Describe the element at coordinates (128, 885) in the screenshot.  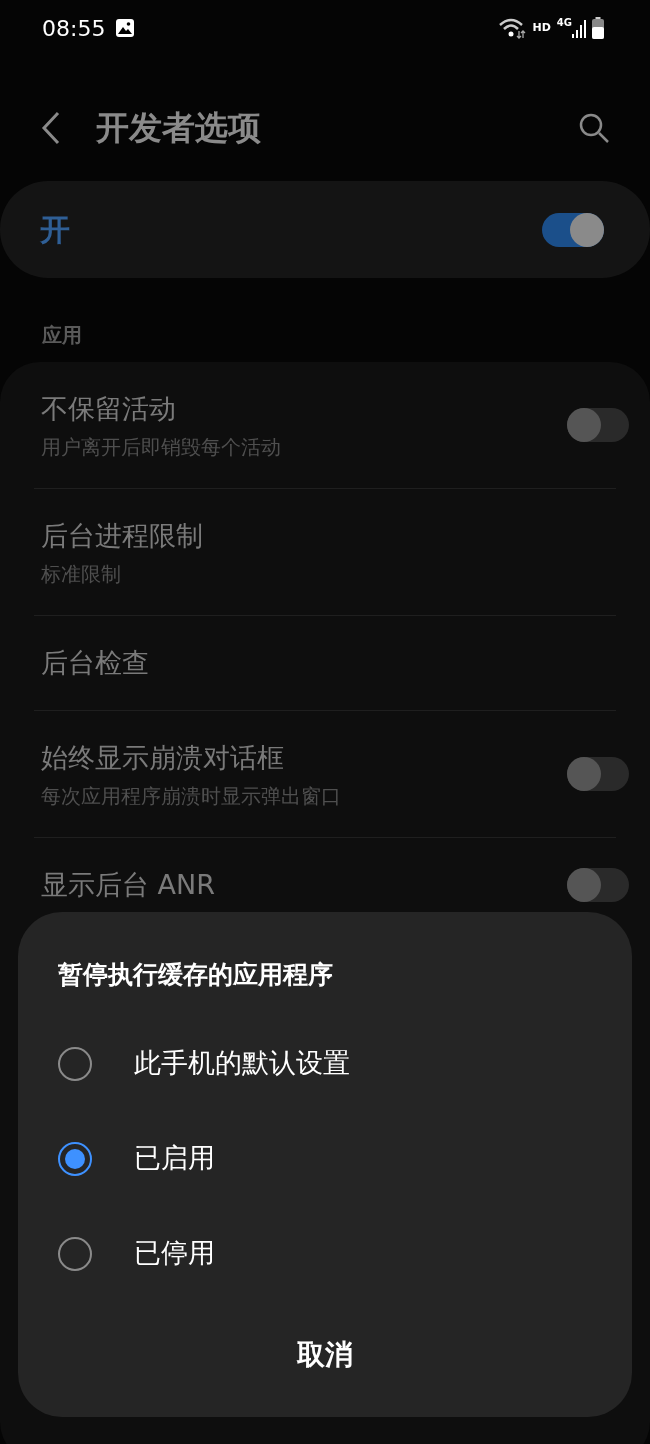
I see `setting-title: 显示后台 ANR` at that location.